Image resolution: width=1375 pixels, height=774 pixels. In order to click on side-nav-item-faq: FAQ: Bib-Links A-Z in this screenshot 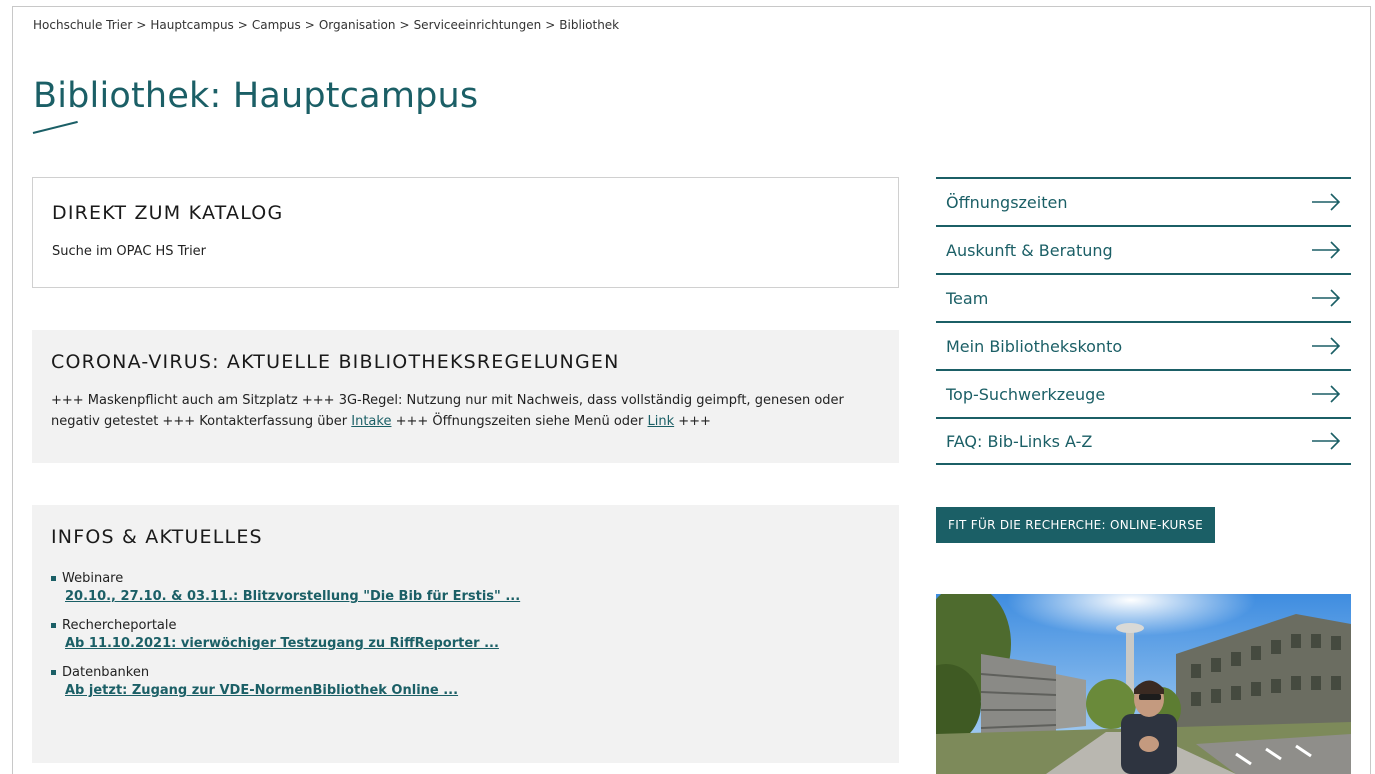, I will do `click(1143, 441)`.